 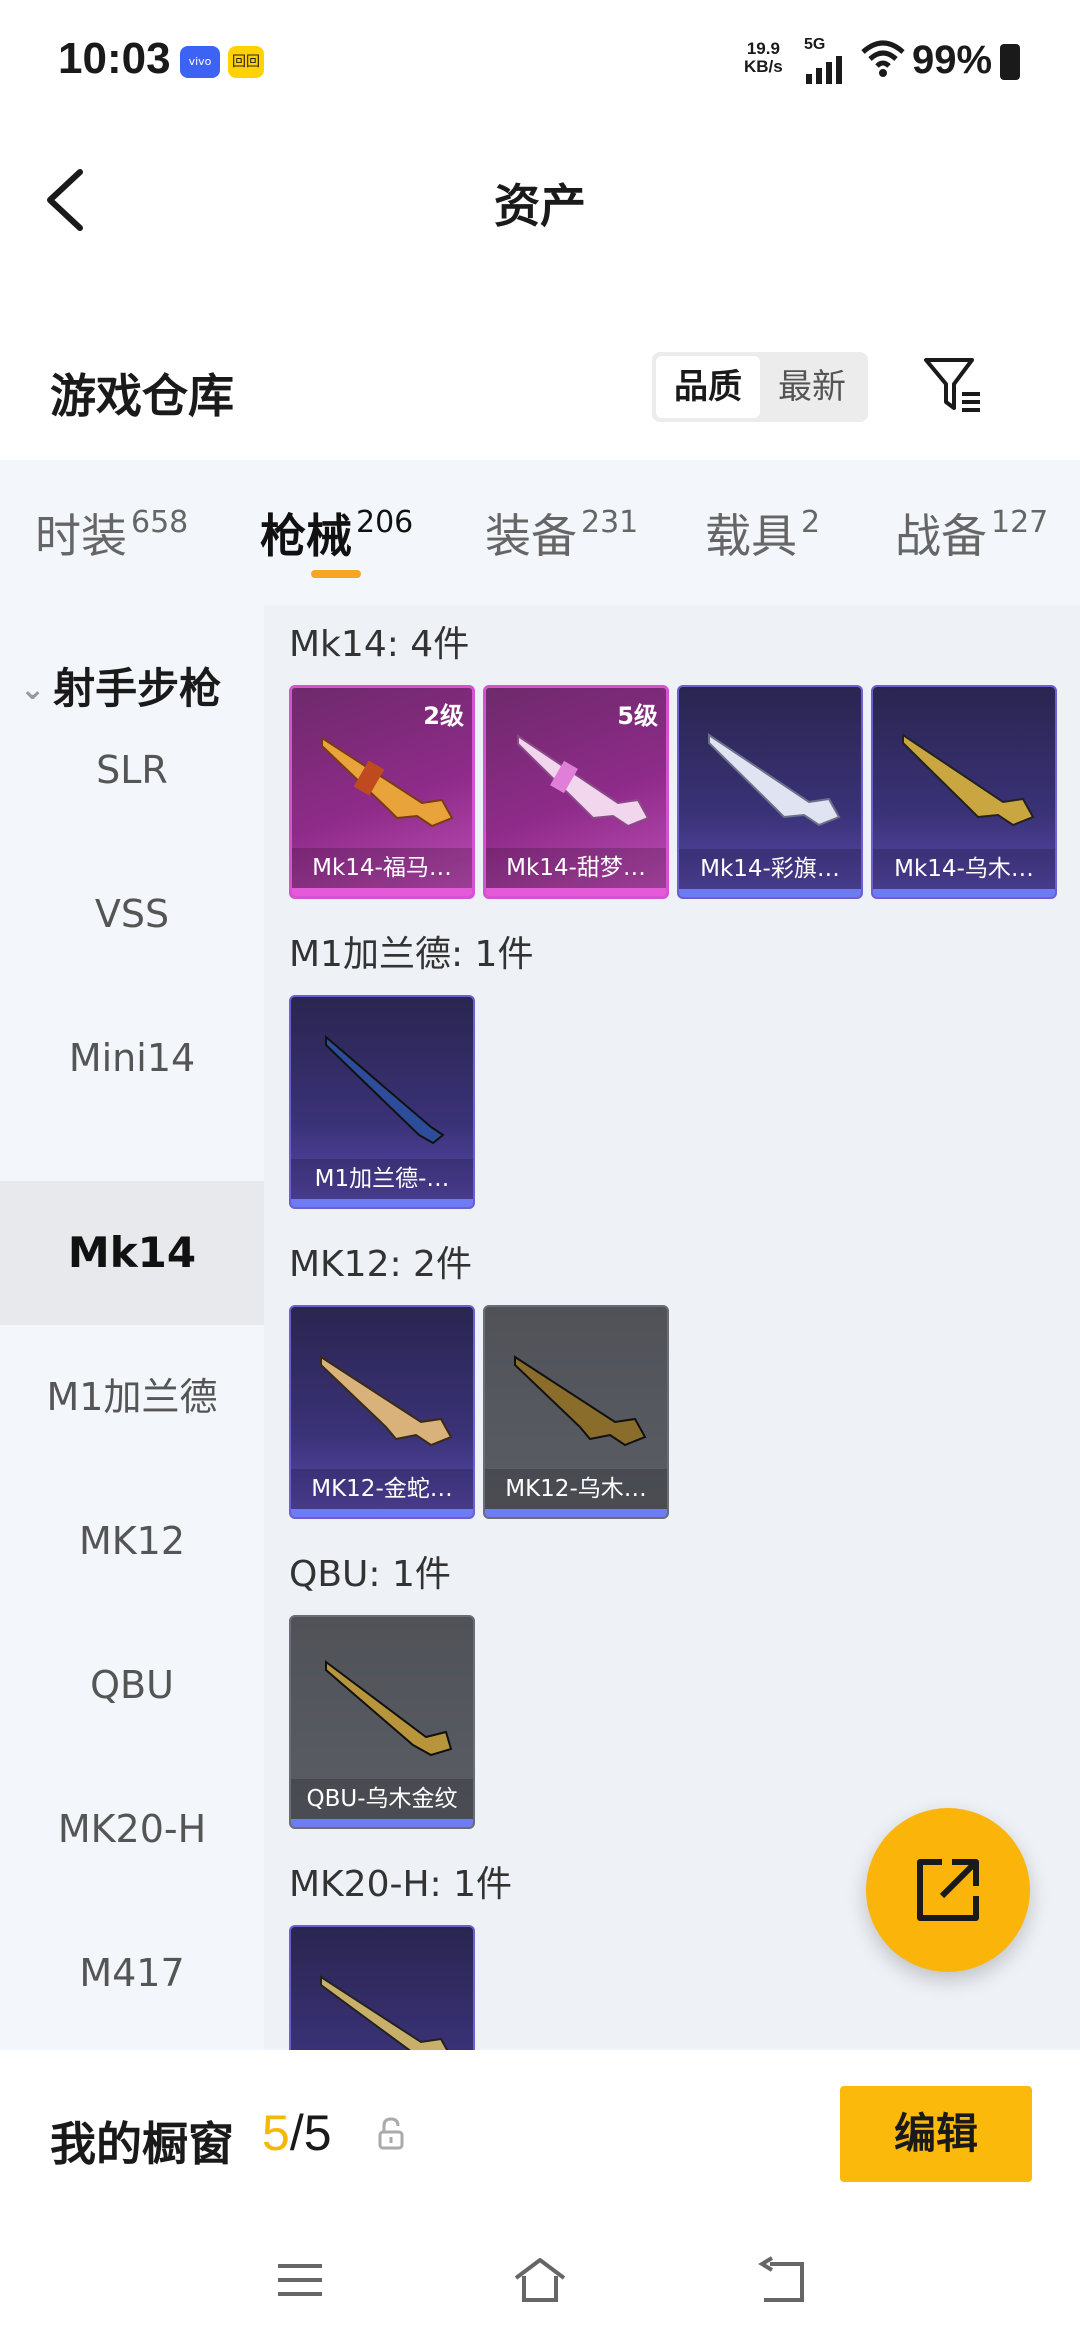 I want to click on sort-newest-option: 最新, so click(x=812, y=387).